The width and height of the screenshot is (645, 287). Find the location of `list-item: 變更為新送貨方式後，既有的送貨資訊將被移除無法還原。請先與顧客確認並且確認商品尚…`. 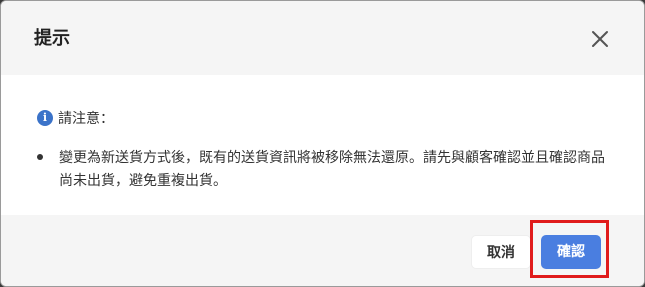

list-item: 變更為新送貨方式後，既有的送貨資訊將被移除無法還原。請先與顧客確認並且確認商品尚… is located at coordinates (327, 170).